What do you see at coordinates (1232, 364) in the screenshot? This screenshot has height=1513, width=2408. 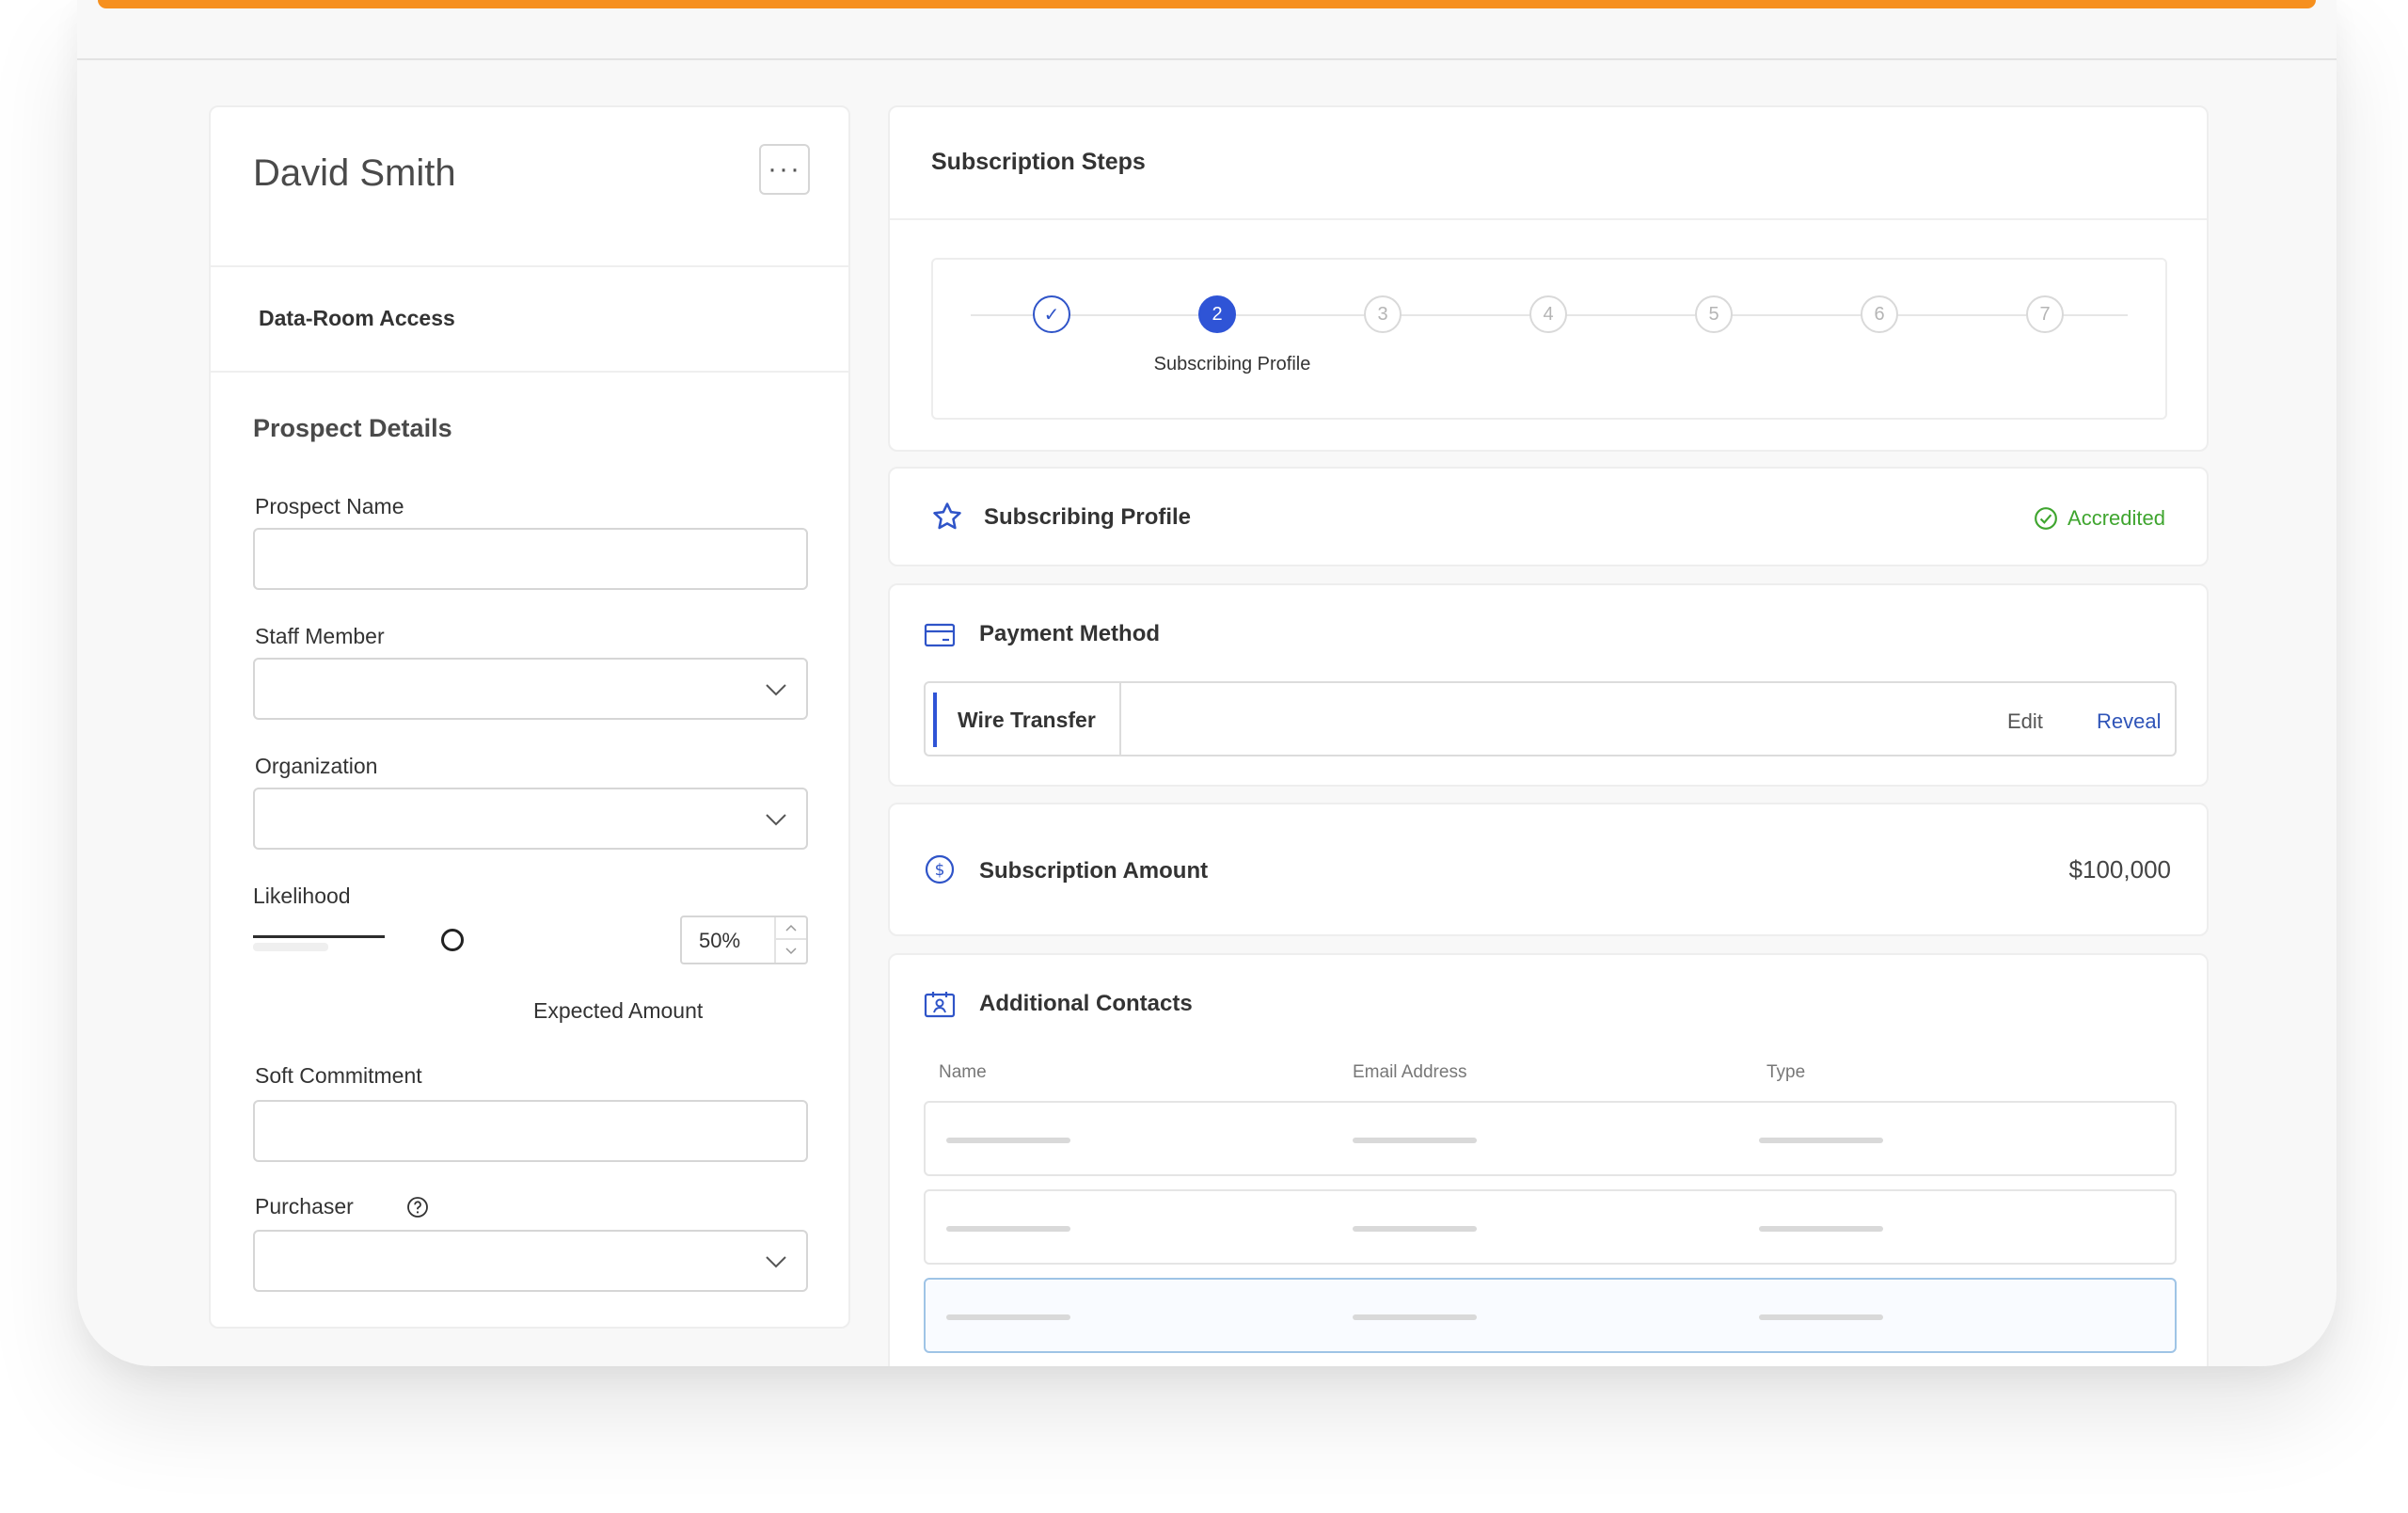 I see `active-step-label: Subscribing Profile` at bounding box center [1232, 364].